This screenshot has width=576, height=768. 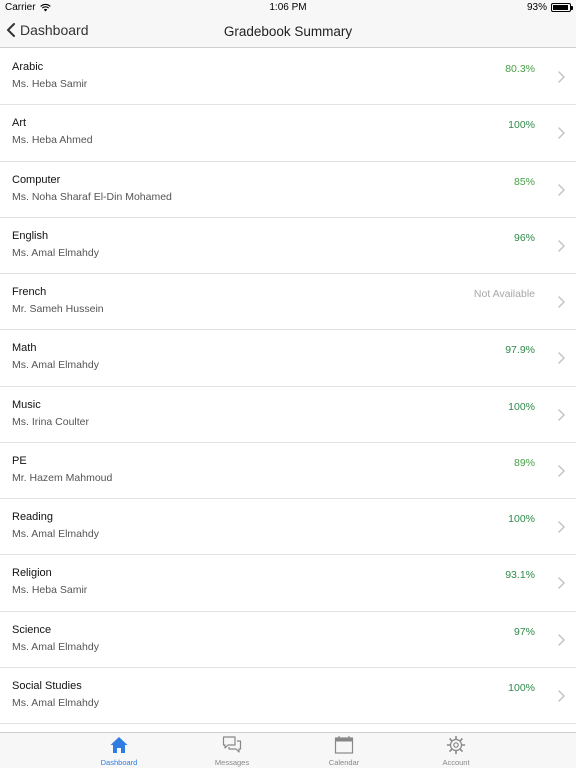 I want to click on status-right: 93%, so click(x=549, y=7).